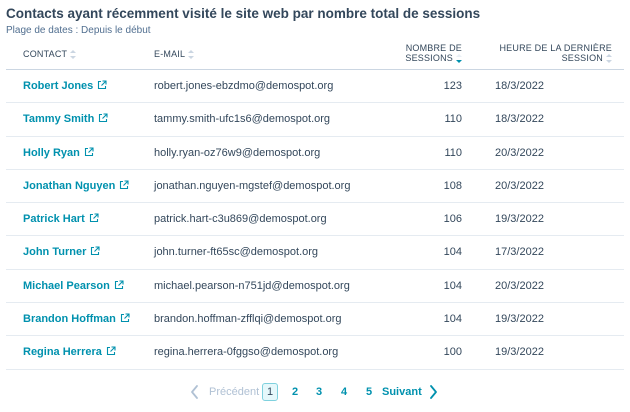 The height and width of the screenshot is (412, 630). What do you see at coordinates (369, 392) in the screenshot?
I see `page-5-button: 5` at bounding box center [369, 392].